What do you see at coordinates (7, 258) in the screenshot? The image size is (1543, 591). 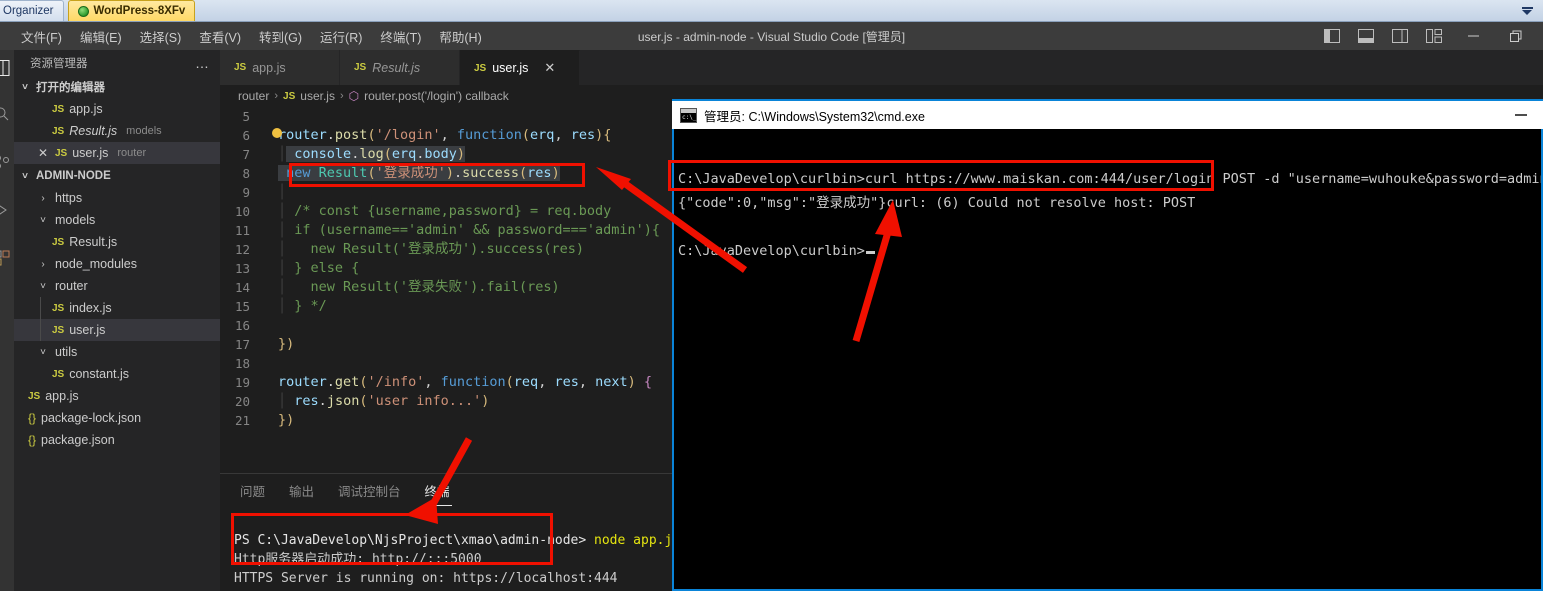 I see `extensions-icon` at bounding box center [7, 258].